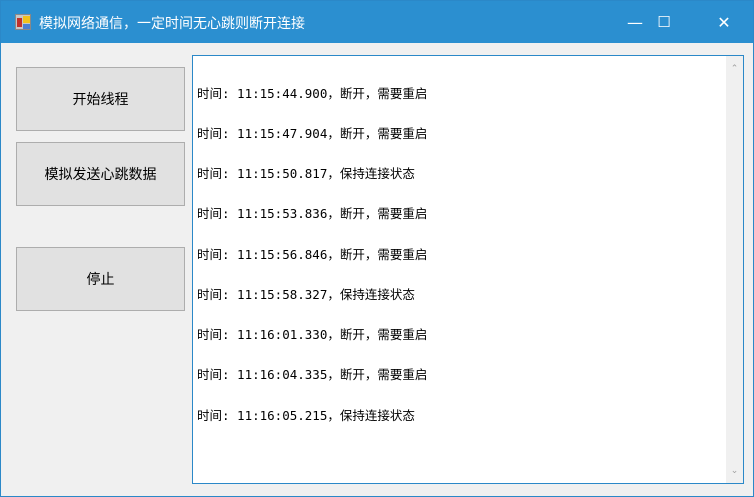 This screenshot has width=754, height=497. Describe the element at coordinates (312, 93) in the screenshot. I see `log-line: 时间: 11:15:44.900，断开，需要重启` at that location.